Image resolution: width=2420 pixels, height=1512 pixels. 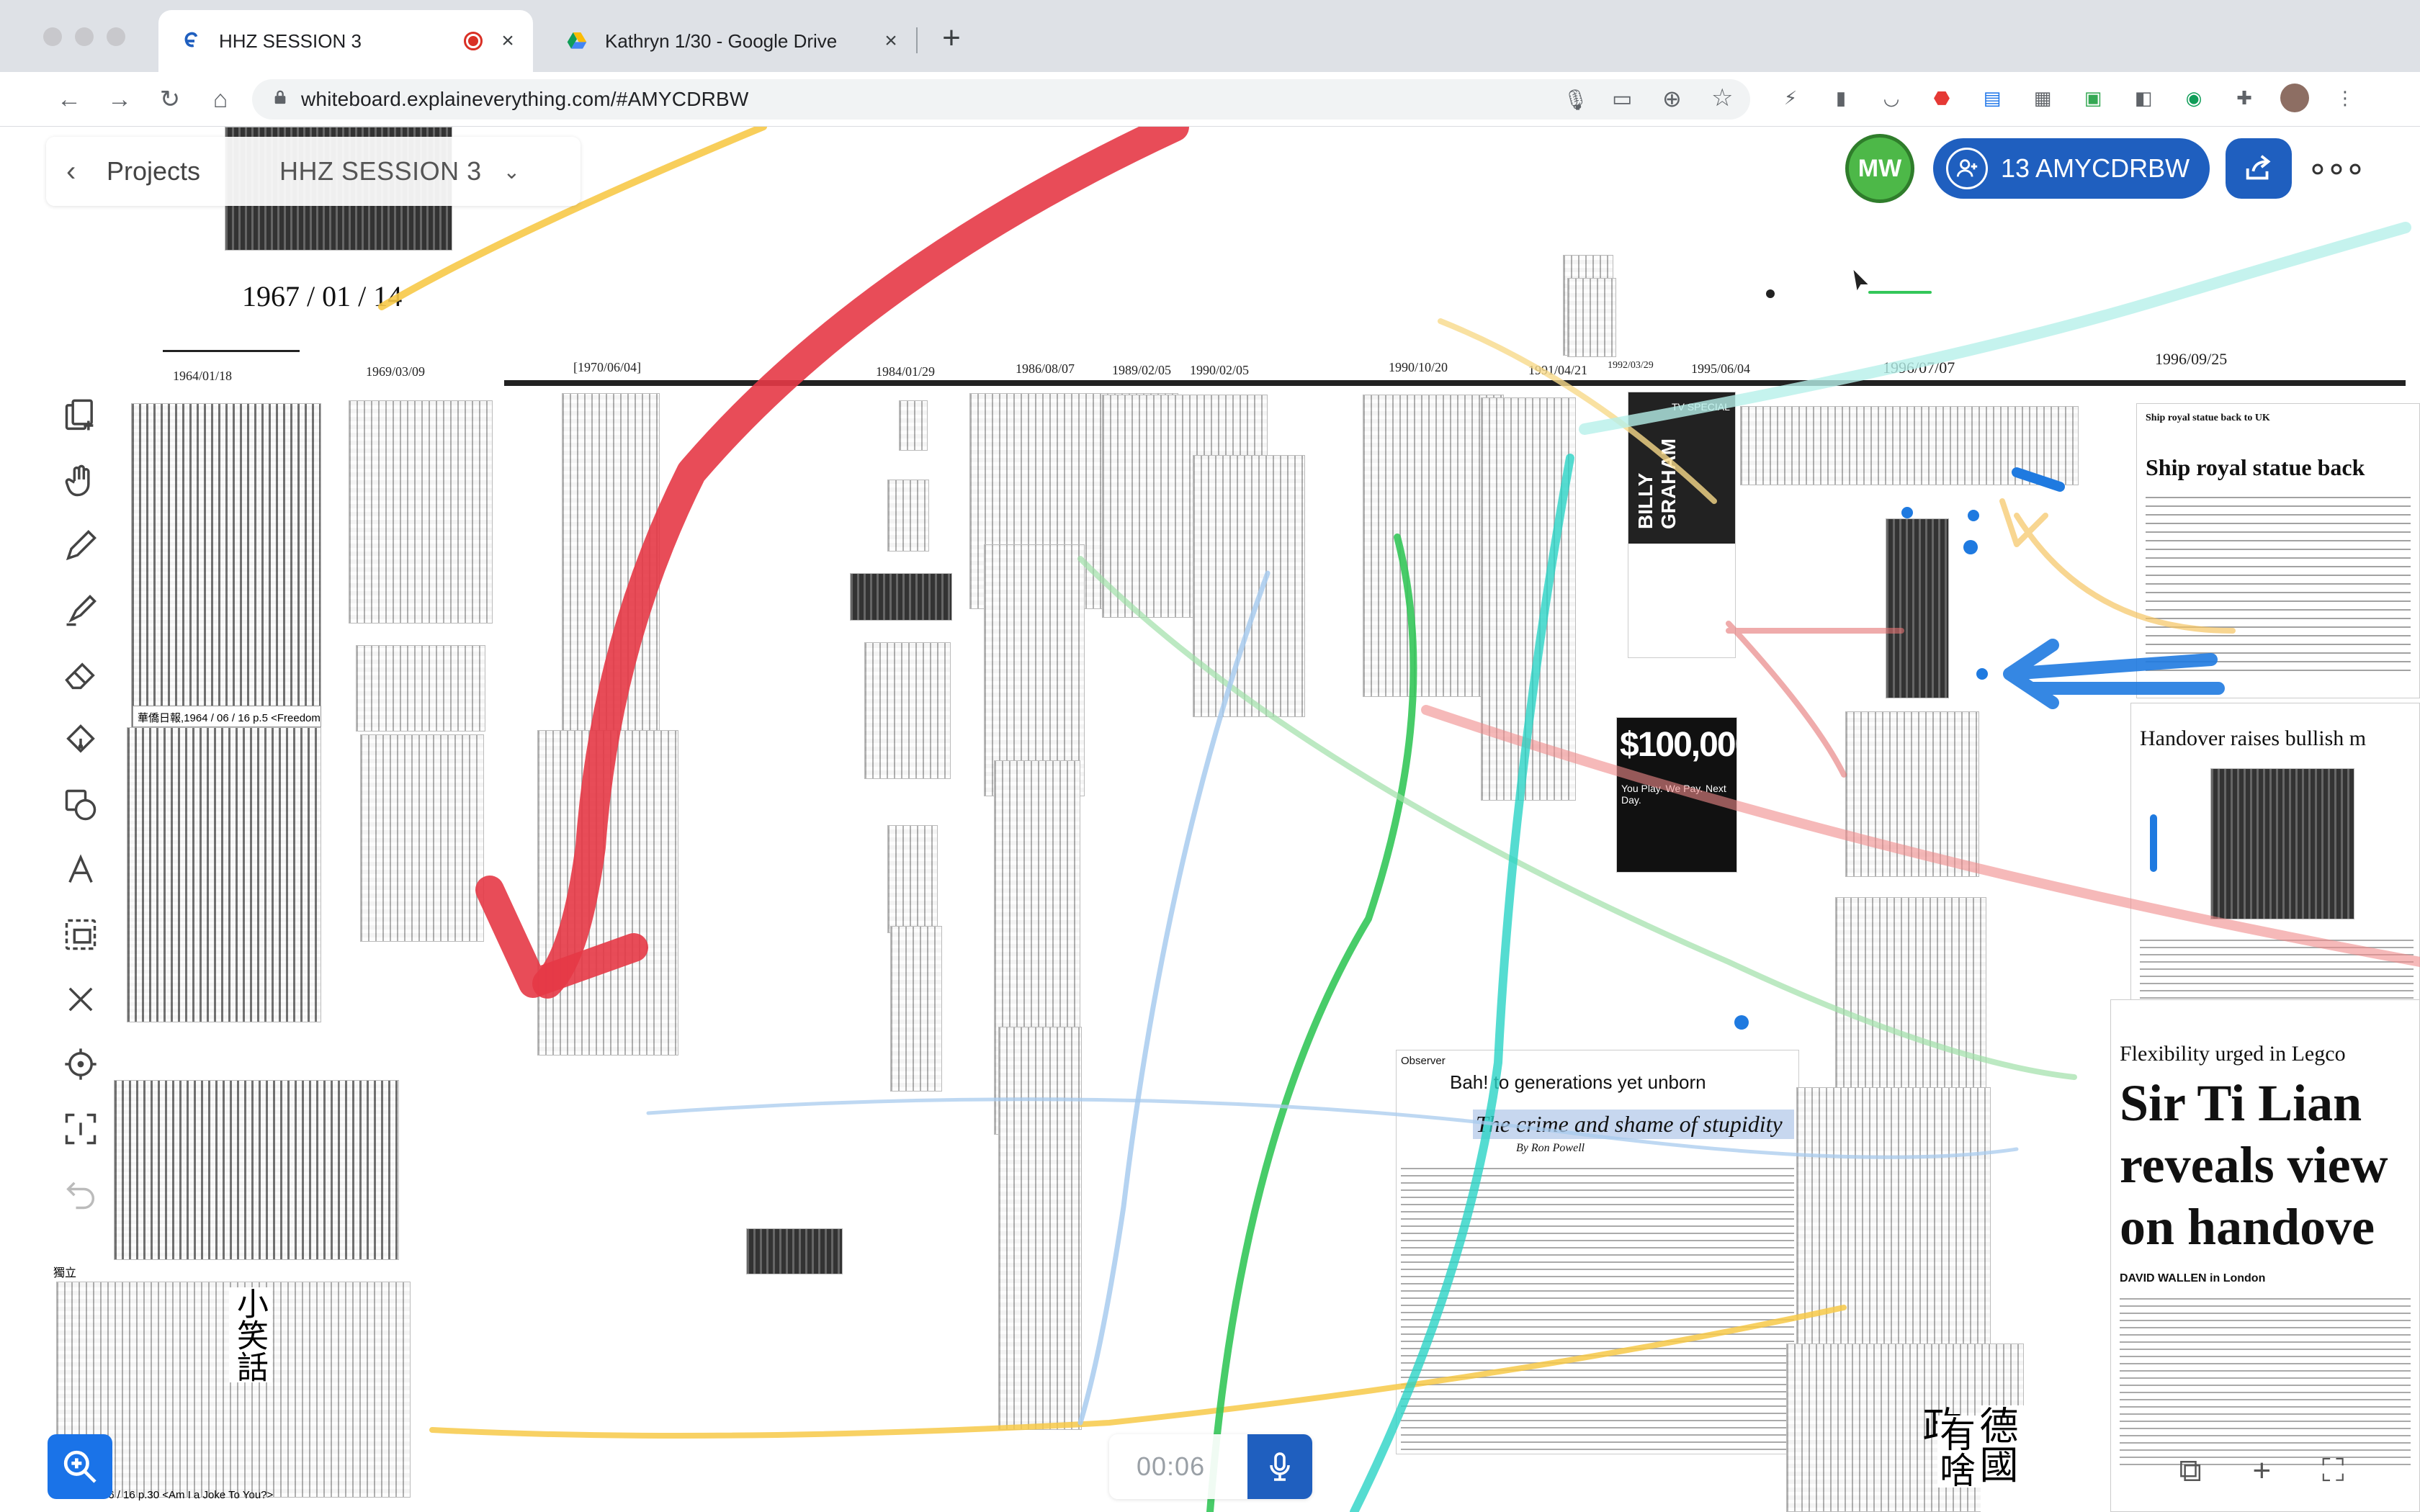 What do you see at coordinates (721, 41) in the screenshot?
I see `tab-title: Kathryn 1/30 - Google Drive` at bounding box center [721, 41].